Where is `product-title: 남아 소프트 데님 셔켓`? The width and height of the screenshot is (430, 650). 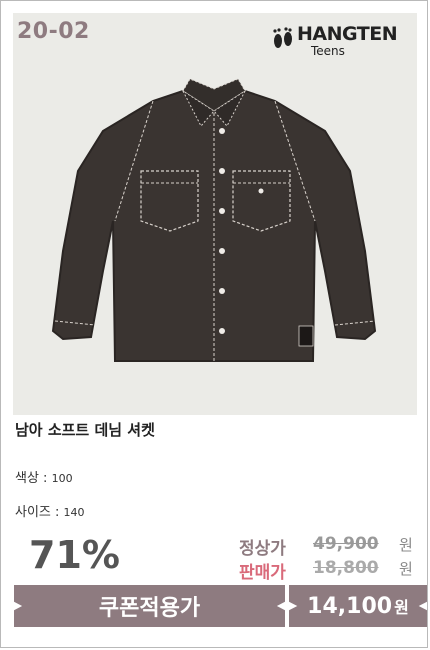 product-title: 남아 소프트 데님 셔켓 is located at coordinates (85, 429).